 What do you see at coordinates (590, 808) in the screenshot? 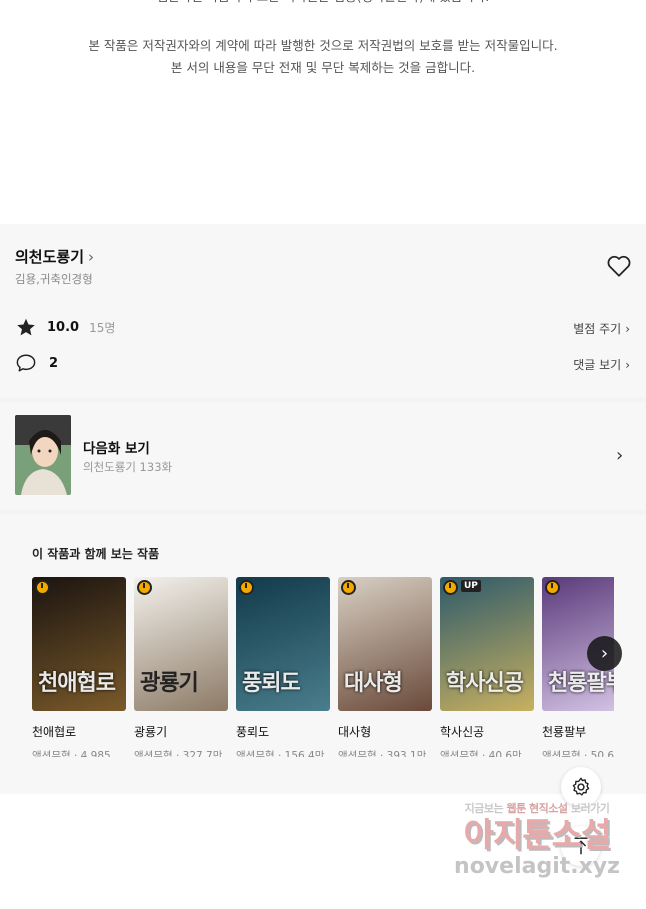
I see `watermark-tag-d: 보러가기` at bounding box center [590, 808].